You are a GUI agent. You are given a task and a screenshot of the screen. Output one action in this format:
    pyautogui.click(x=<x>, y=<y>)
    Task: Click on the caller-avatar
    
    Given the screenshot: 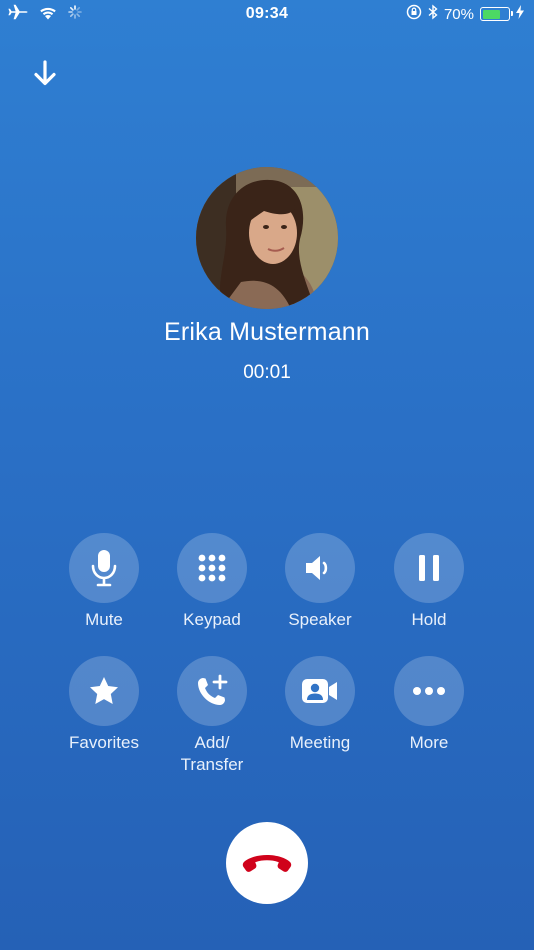 What is the action you would take?
    pyautogui.click(x=267, y=238)
    